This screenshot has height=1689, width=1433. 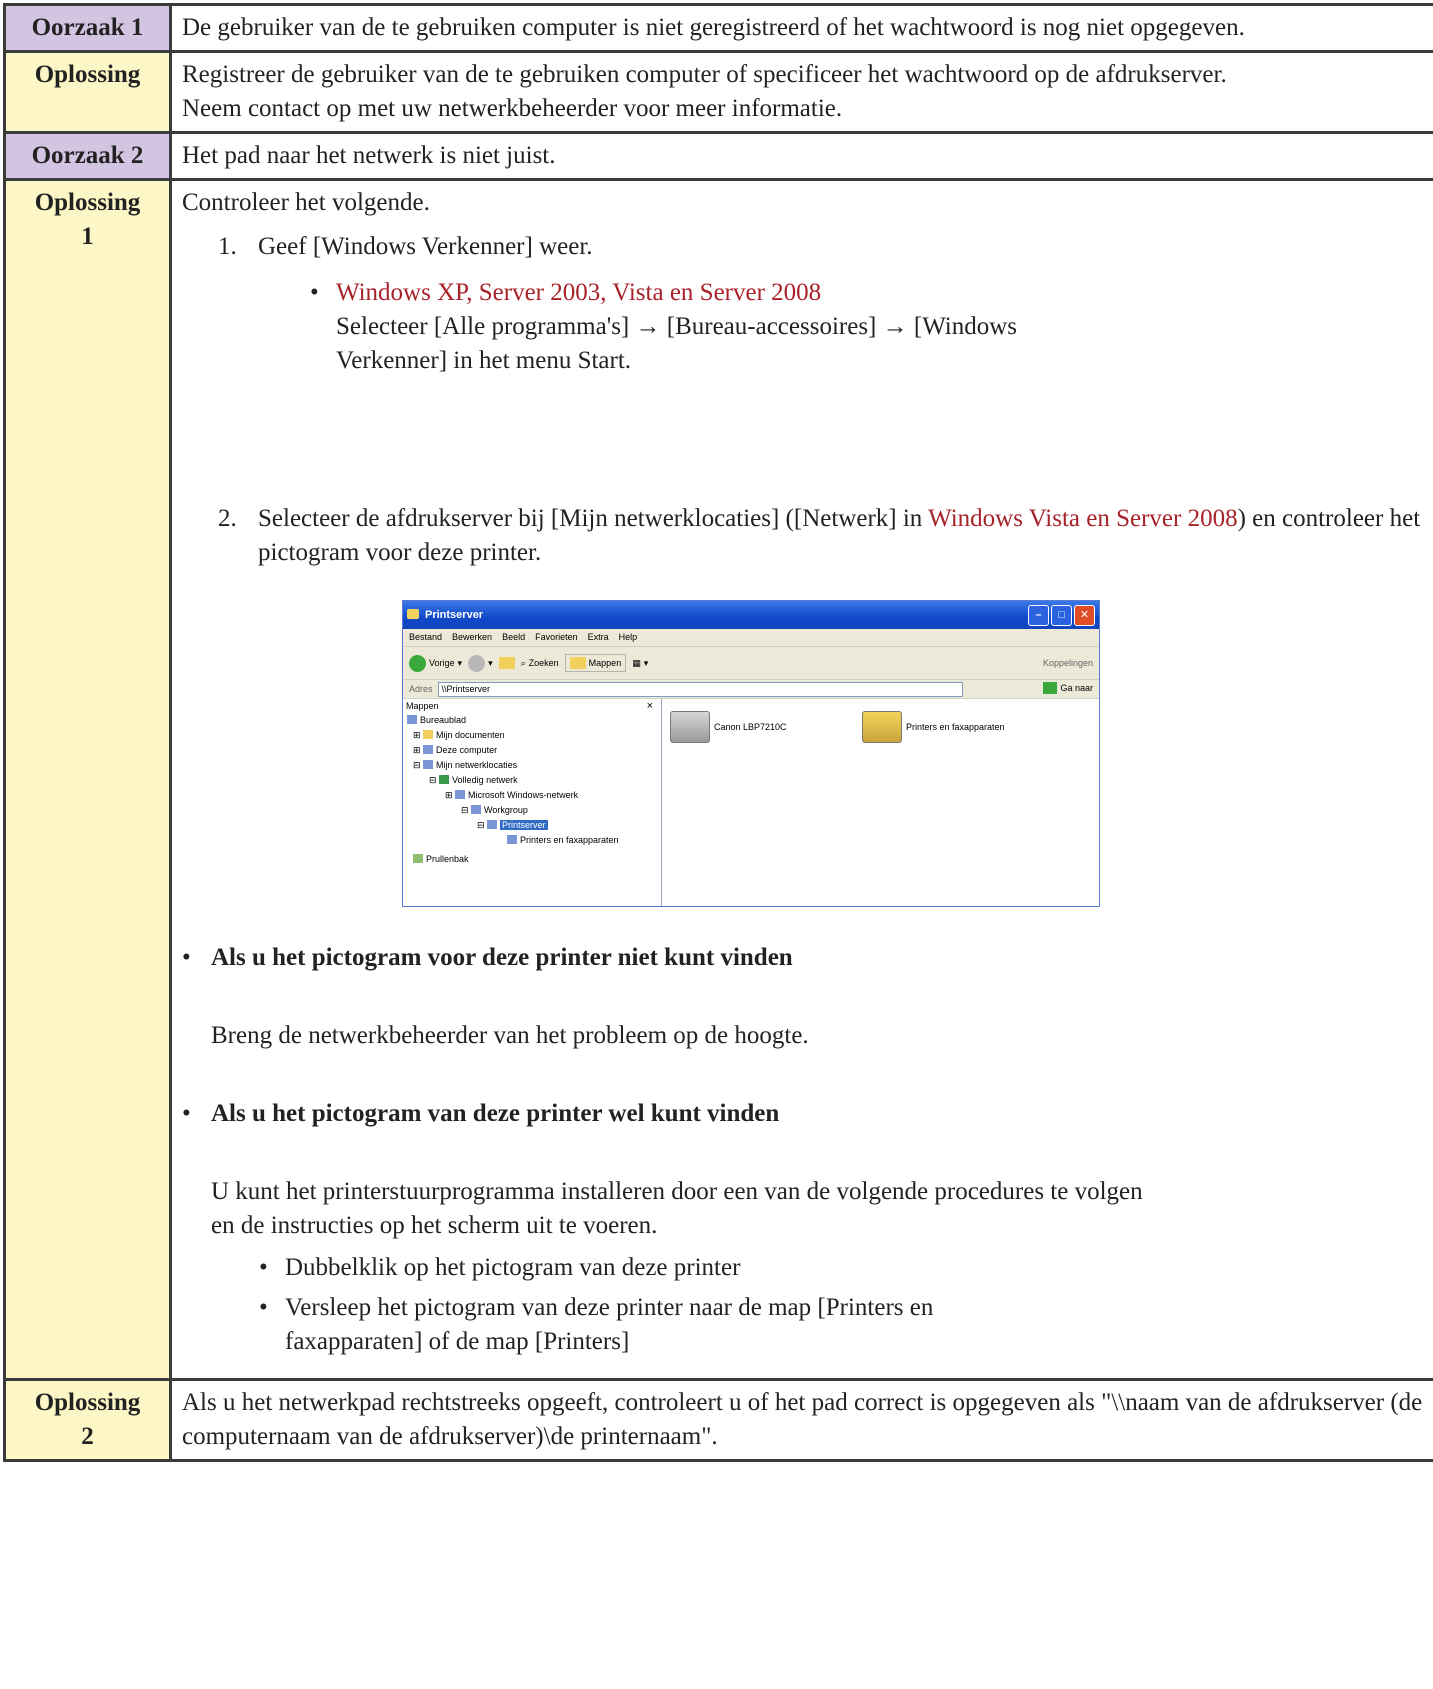 What do you see at coordinates (467, 750) in the screenshot?
I see `tree-item: Deze computer` at bounding box center [467, 750].